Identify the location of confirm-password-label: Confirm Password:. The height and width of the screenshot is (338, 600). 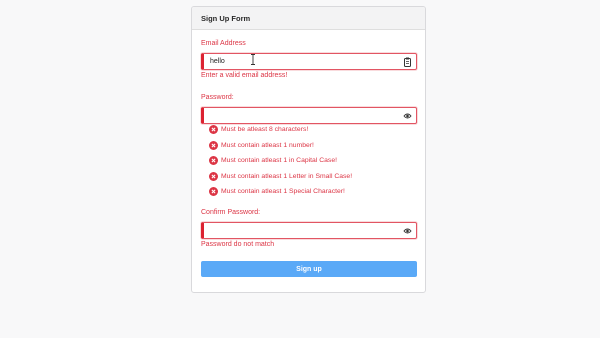
(231, 212).